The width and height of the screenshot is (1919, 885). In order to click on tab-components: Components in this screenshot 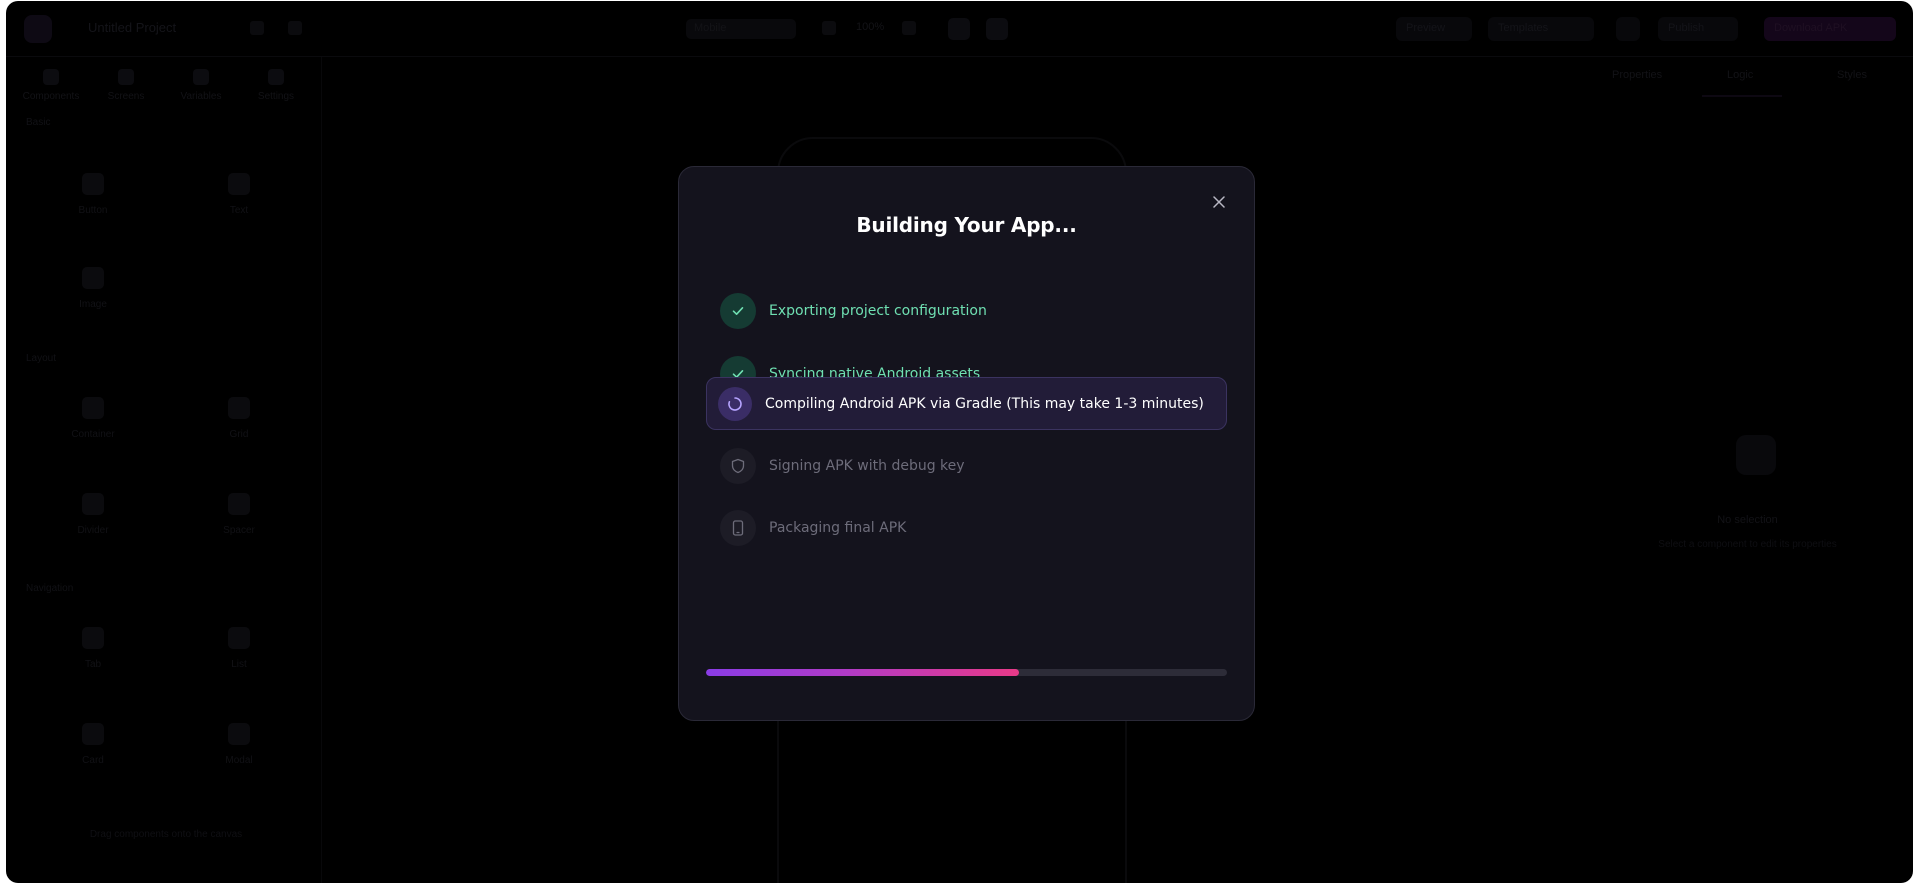, I will do `click(51, 85)`.